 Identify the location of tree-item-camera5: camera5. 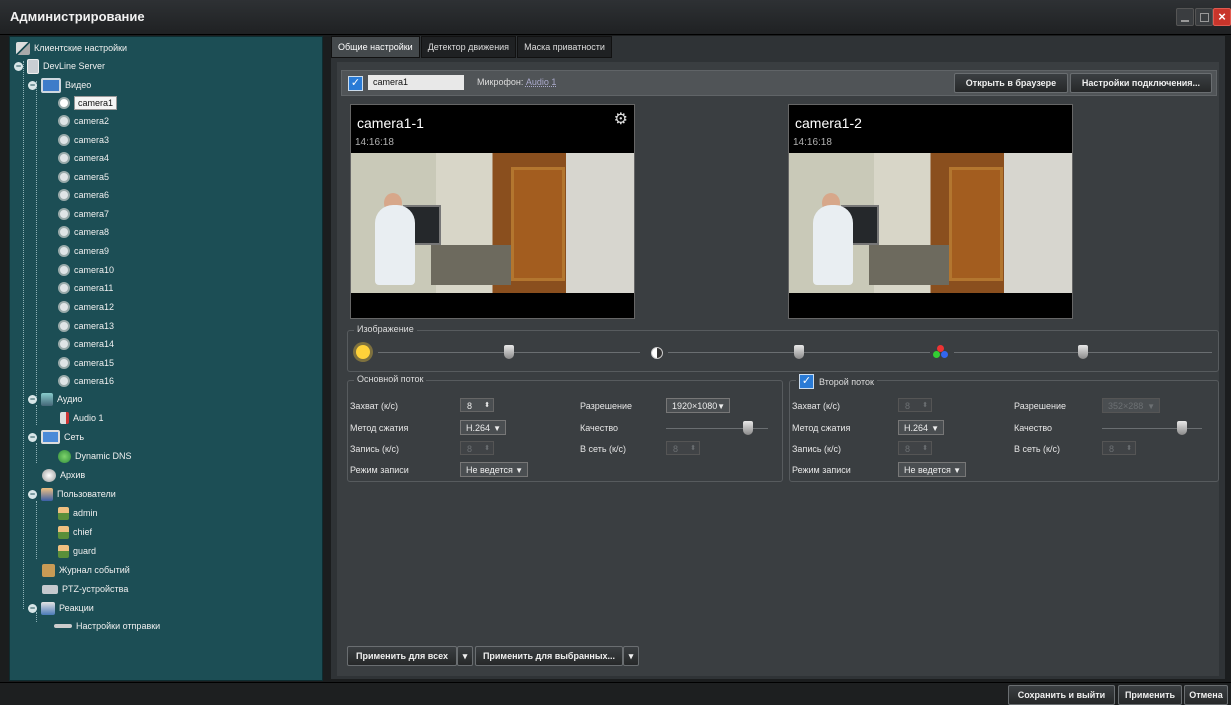
(83, 177).